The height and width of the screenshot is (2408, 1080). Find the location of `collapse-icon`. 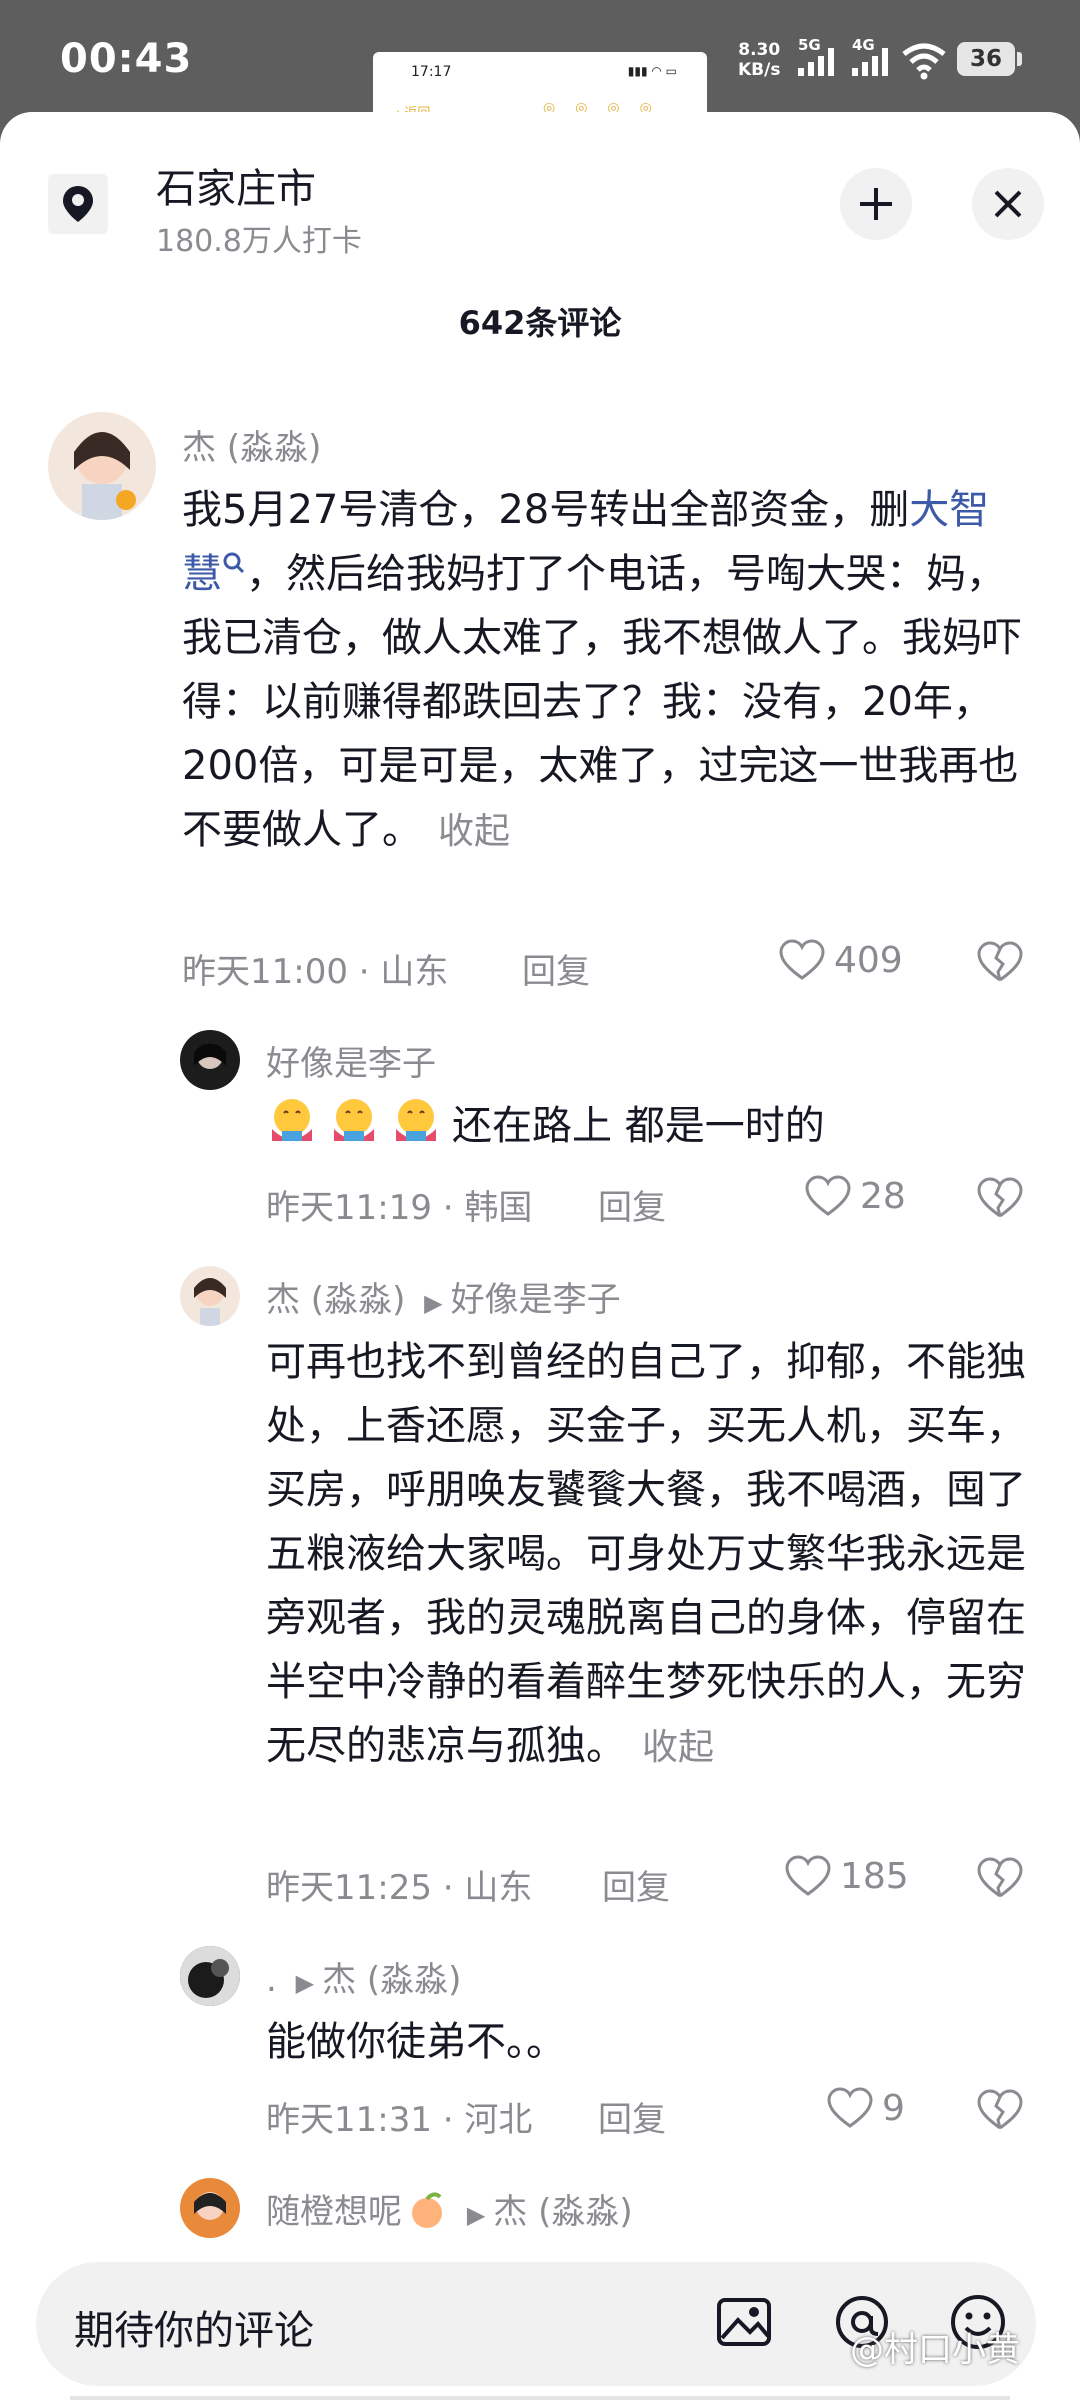

collapse-icon is located at coordinates (876, 204).